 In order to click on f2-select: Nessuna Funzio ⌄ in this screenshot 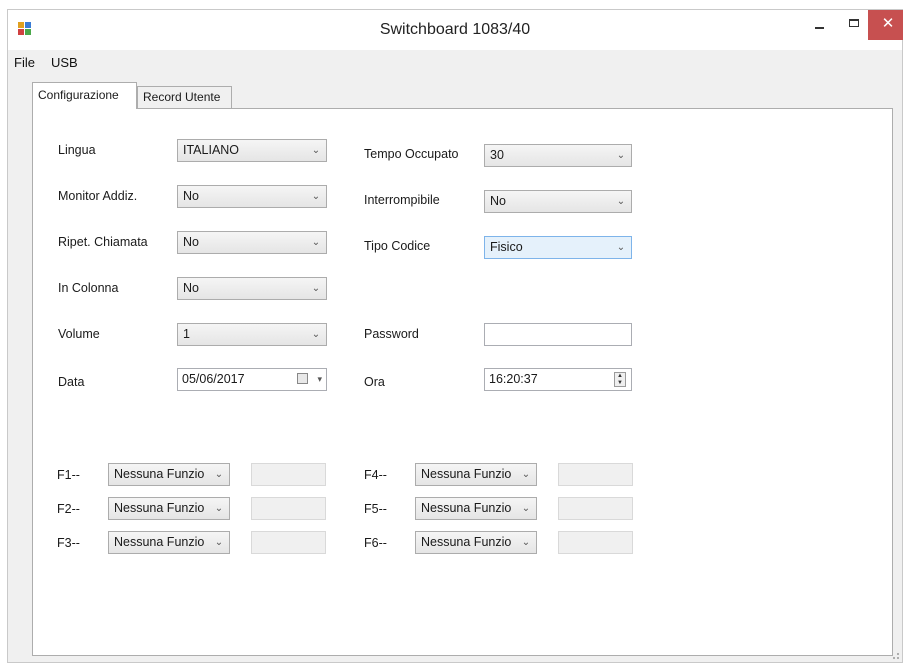, I will do `click(169, 508)`.